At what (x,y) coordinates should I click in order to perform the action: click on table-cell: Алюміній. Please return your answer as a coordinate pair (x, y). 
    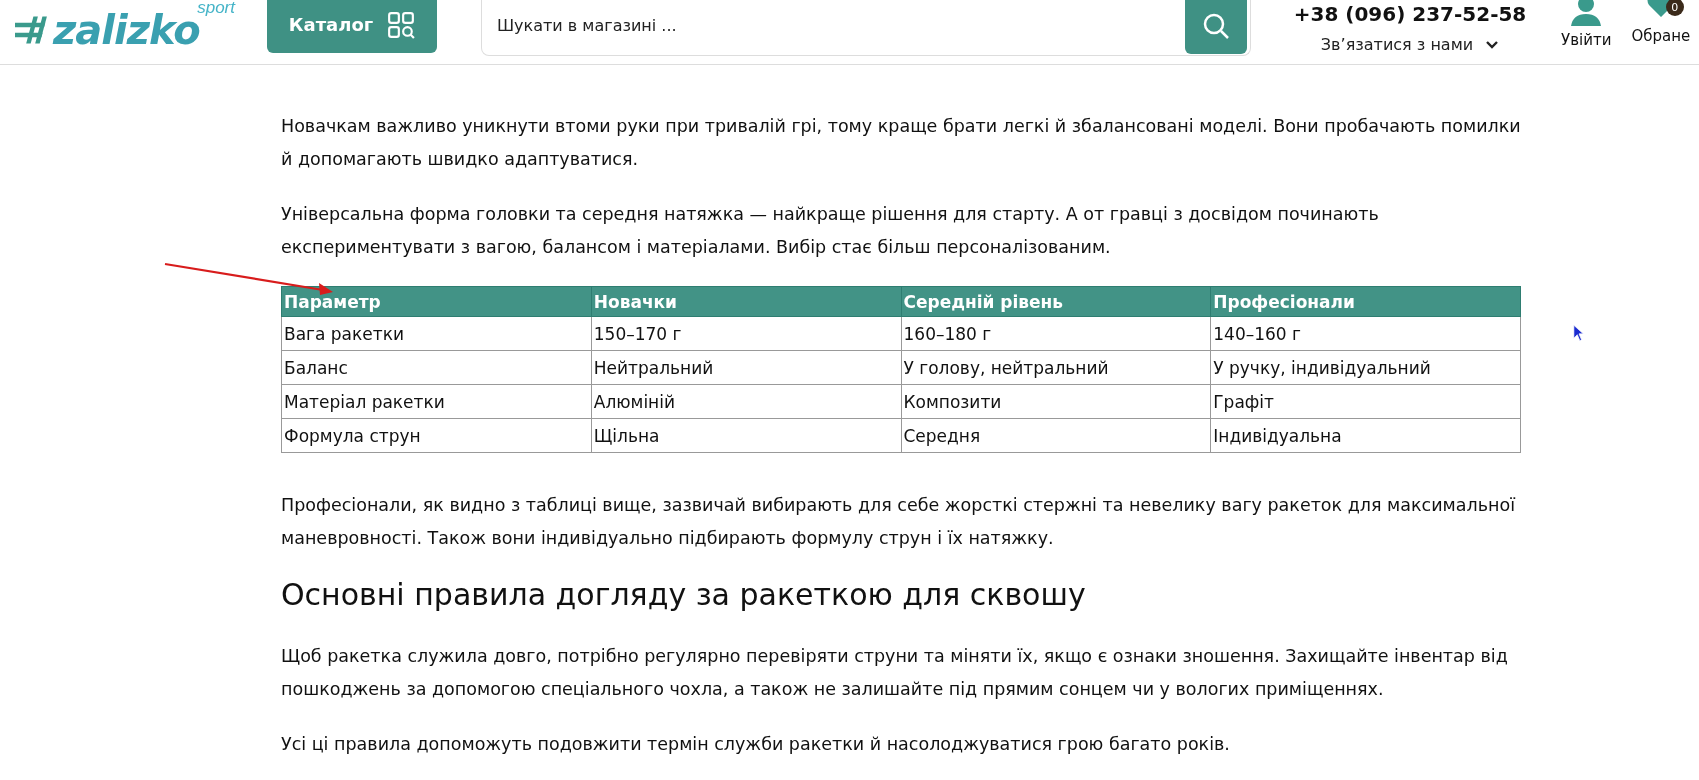
    Looking at the image, I should click on (746, 401).